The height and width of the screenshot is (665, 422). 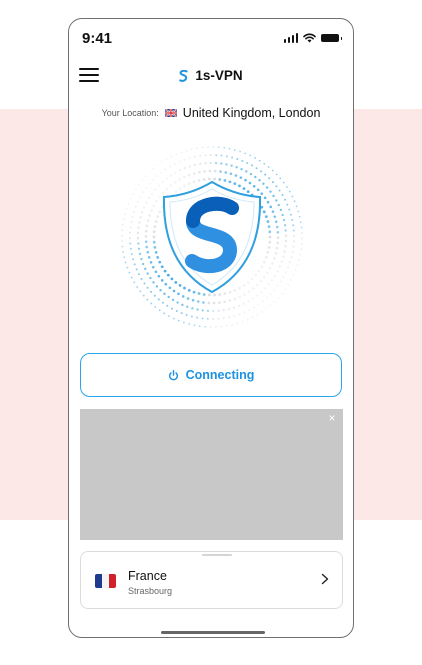 I want to click on connect-button: Connecting, so click(x=211, y=375).